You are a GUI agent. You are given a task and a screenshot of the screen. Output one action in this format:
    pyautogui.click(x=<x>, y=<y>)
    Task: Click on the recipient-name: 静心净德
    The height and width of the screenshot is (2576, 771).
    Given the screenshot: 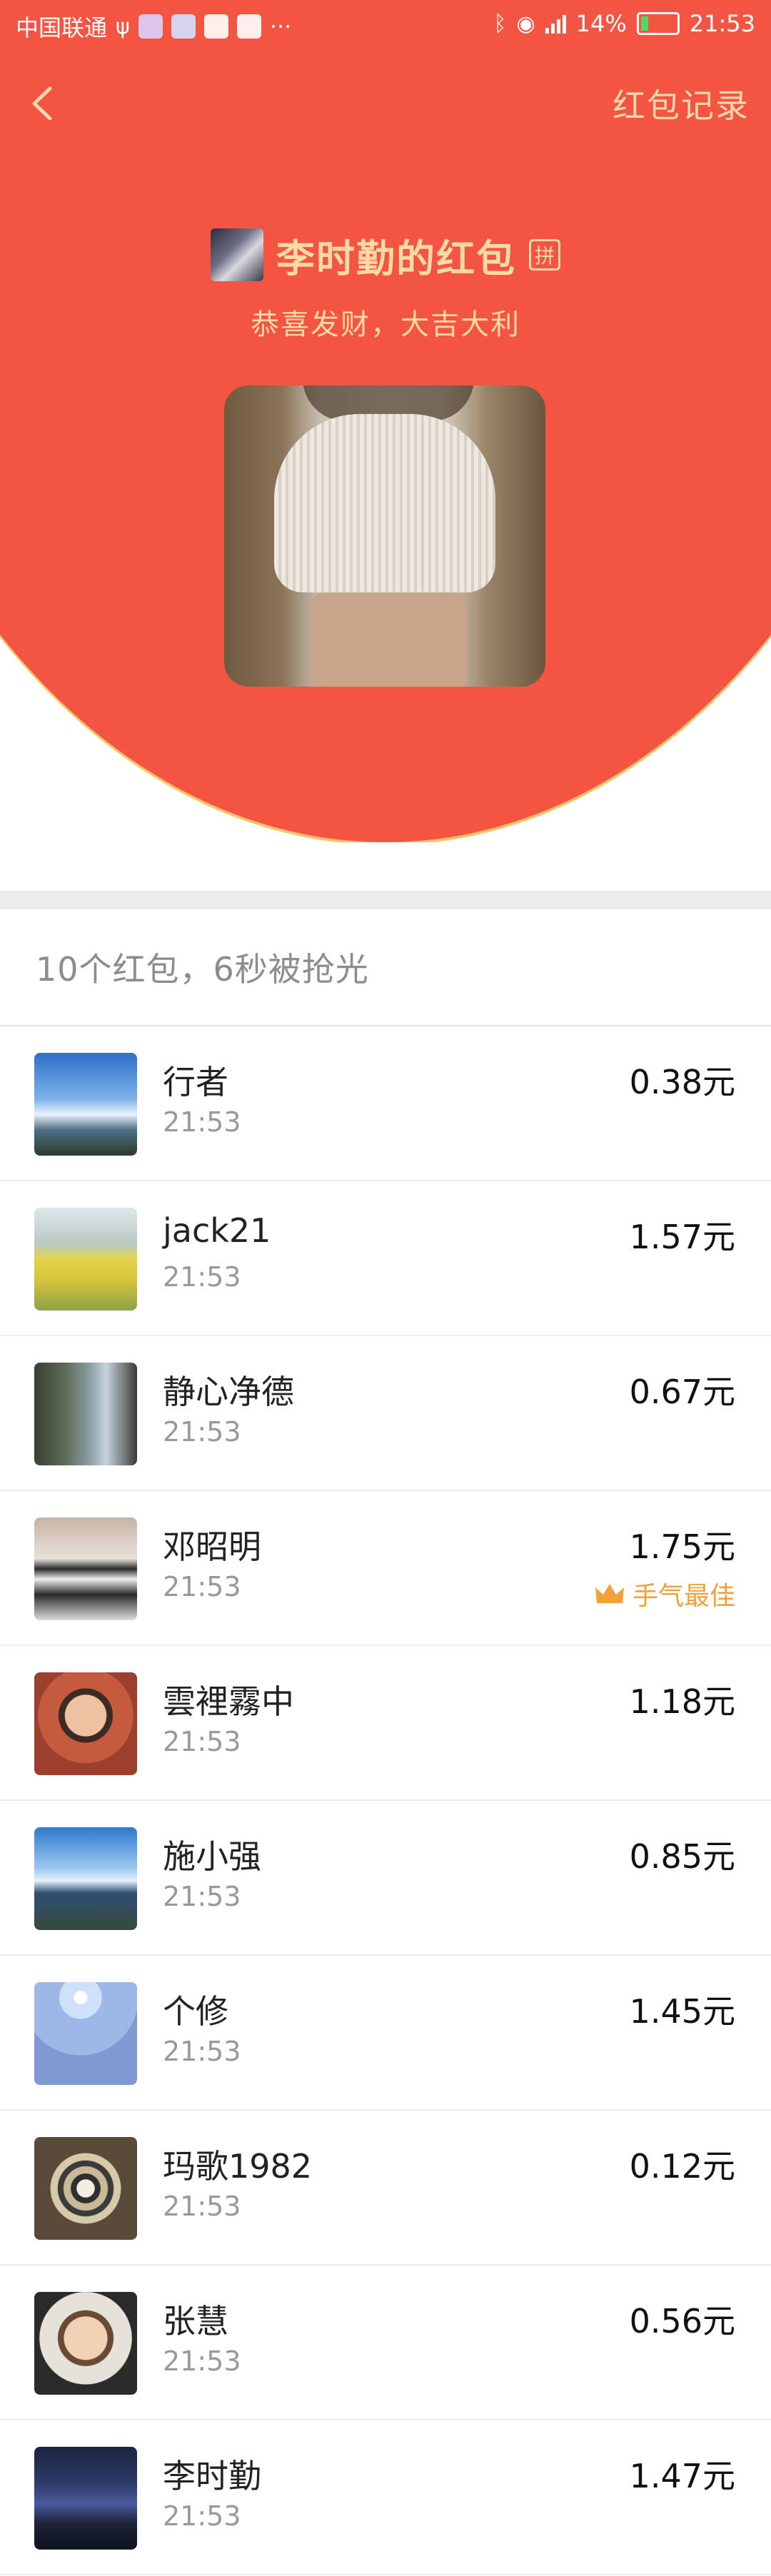 What is the action you would take?
    pyautogui.click(x=228, y=1392)
    